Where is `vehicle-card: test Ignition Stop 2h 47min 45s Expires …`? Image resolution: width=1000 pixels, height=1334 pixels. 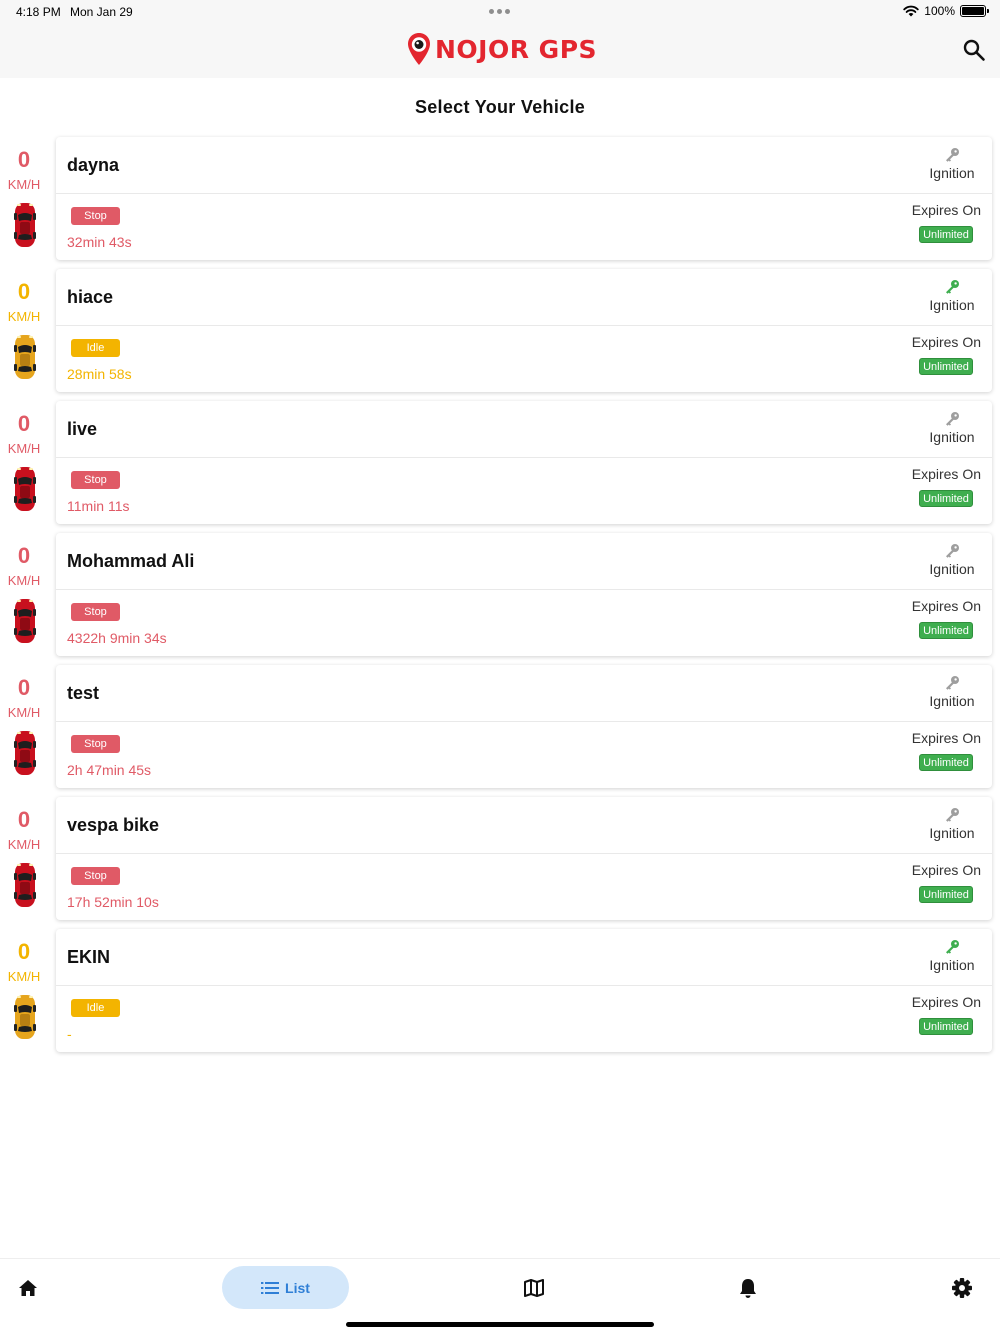
vehicle-card: test Ignition Stop 2h 47min 45s Expires … is located at coordinates (524, 726).